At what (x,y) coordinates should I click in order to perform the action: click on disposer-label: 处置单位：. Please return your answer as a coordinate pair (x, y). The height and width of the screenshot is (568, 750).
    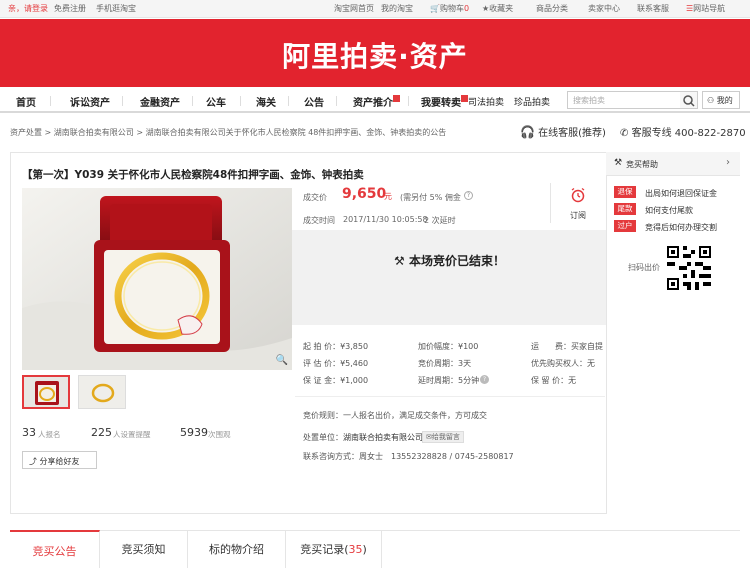
    Looking at the image, I should click on (323, 437).